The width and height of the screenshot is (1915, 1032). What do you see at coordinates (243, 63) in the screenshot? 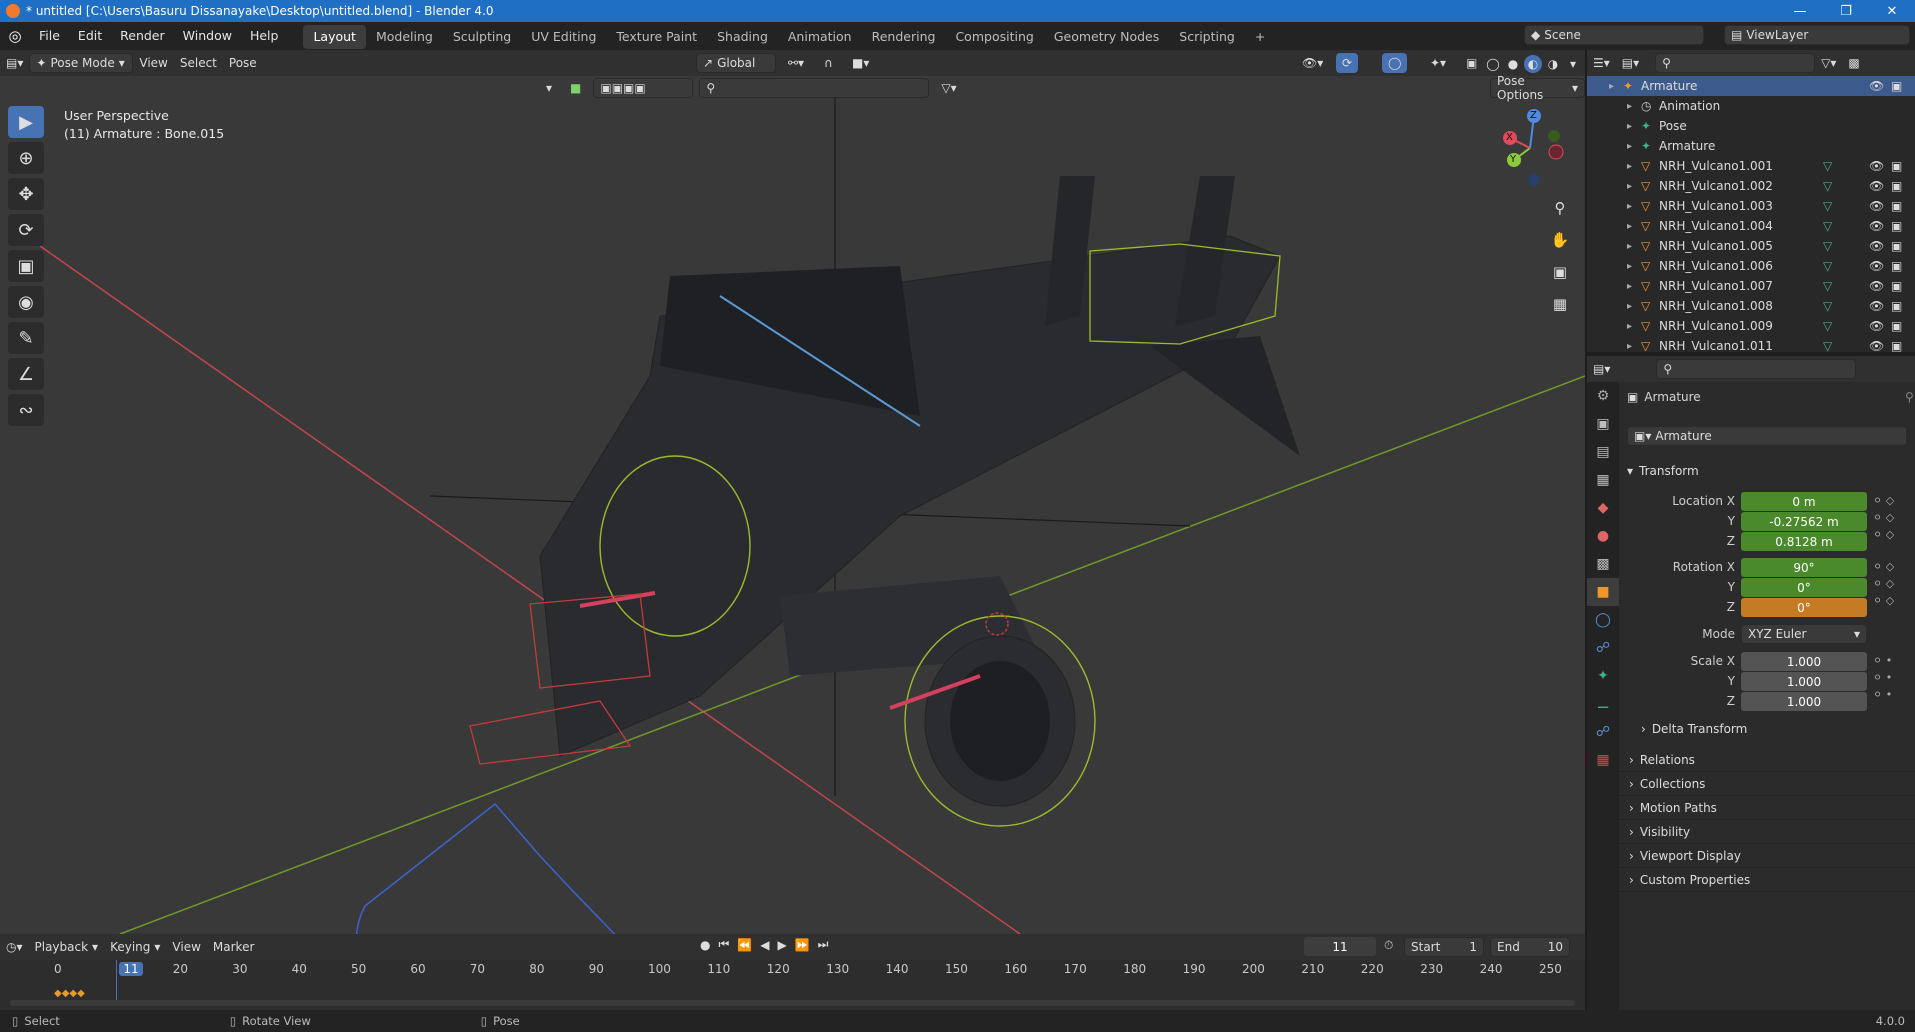
I see `viewport-menu-pose: Pose` at bounding box center [243, 63].